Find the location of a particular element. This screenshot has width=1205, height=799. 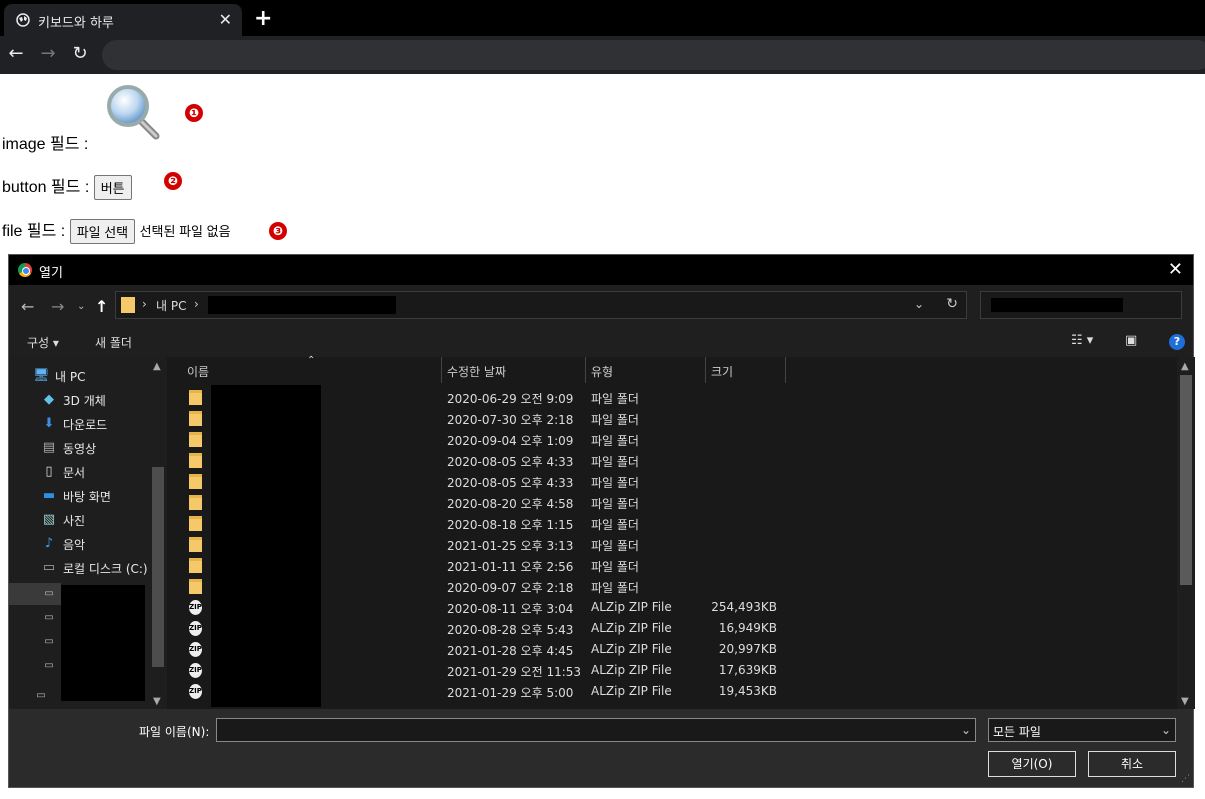

nav-item-downloads: ⬇ 다운로드 is located at coordinates (79, 424).